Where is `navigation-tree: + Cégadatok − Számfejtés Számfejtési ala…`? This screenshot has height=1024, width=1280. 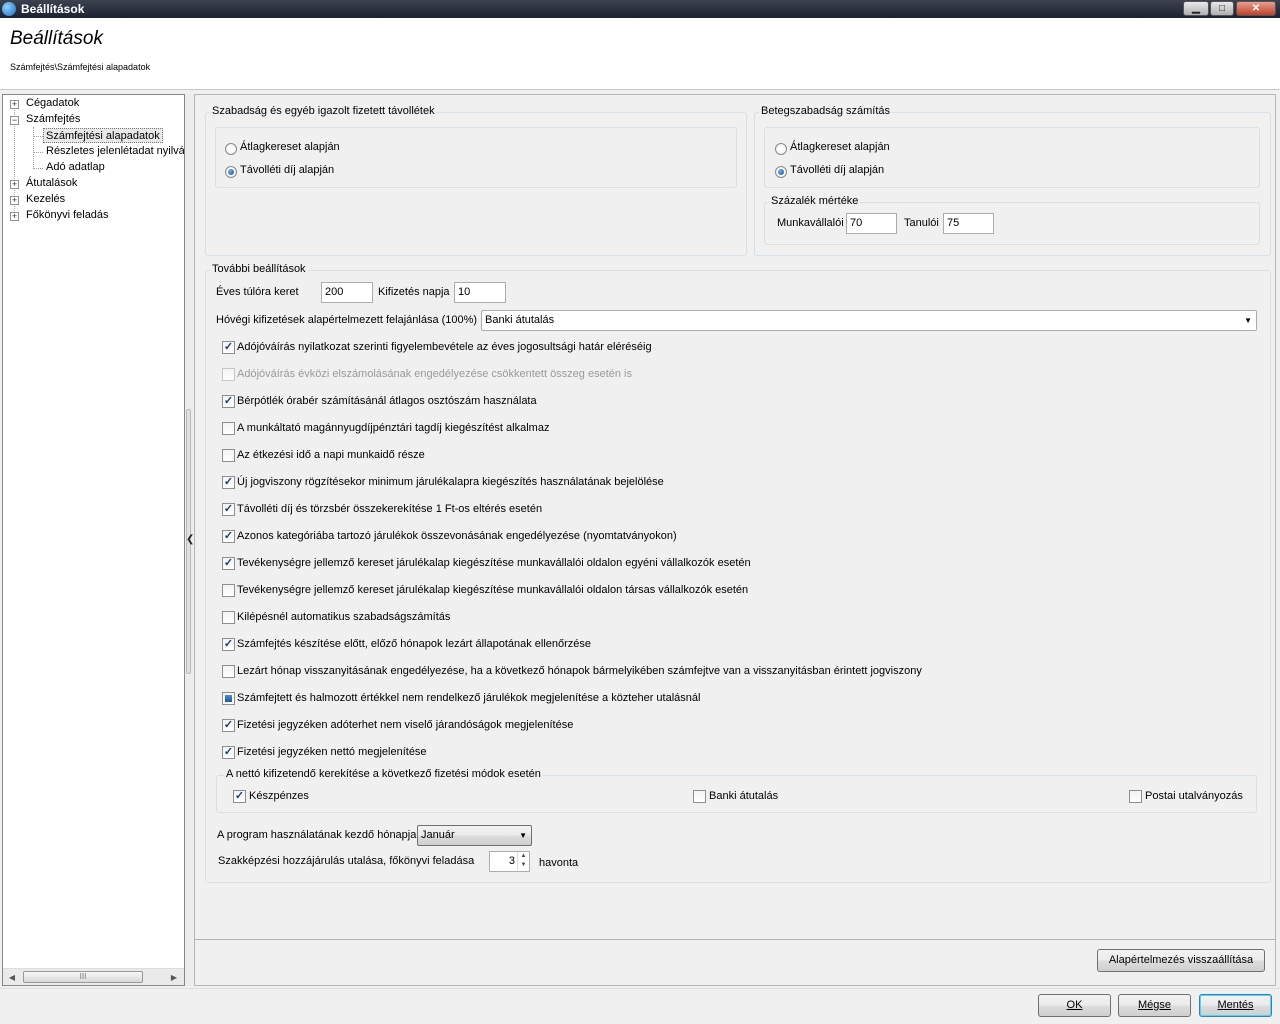
navigation-tree: + Cégadatok − Számfejtés Számfejtési ala… is located at coordinates (93, 540).